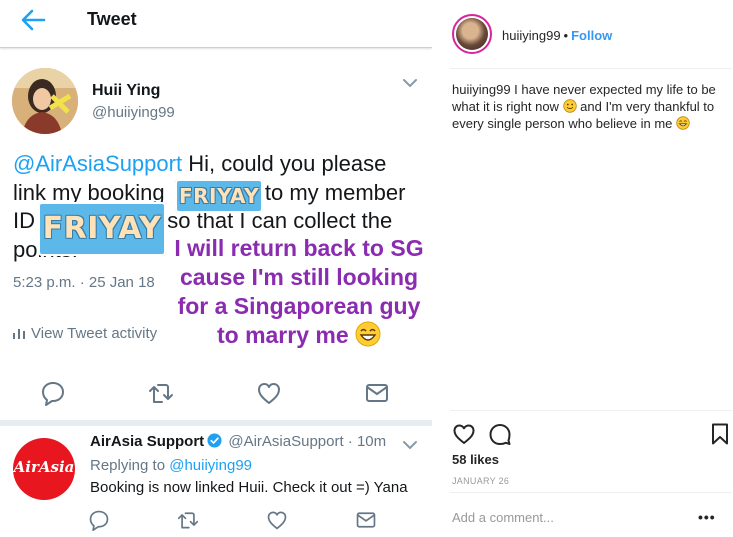  What do you see at coordinates (216, 393) in the screenshot?
I see `tweet-actions` at bounding box center [216, 393].